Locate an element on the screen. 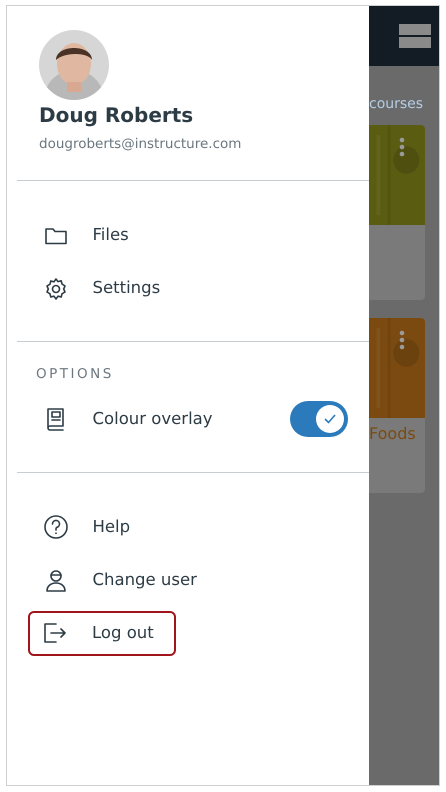  course-title: Foods is located at coordinates (393, 434).